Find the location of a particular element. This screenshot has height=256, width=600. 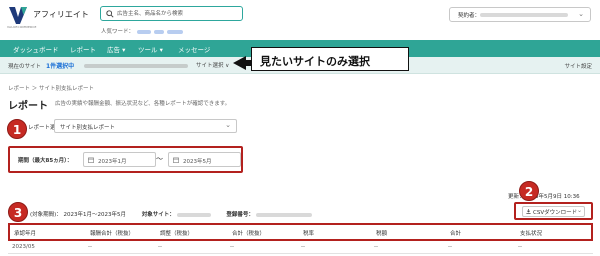

table-header-cell: 承認年月 is located at coordinates (25, 233).